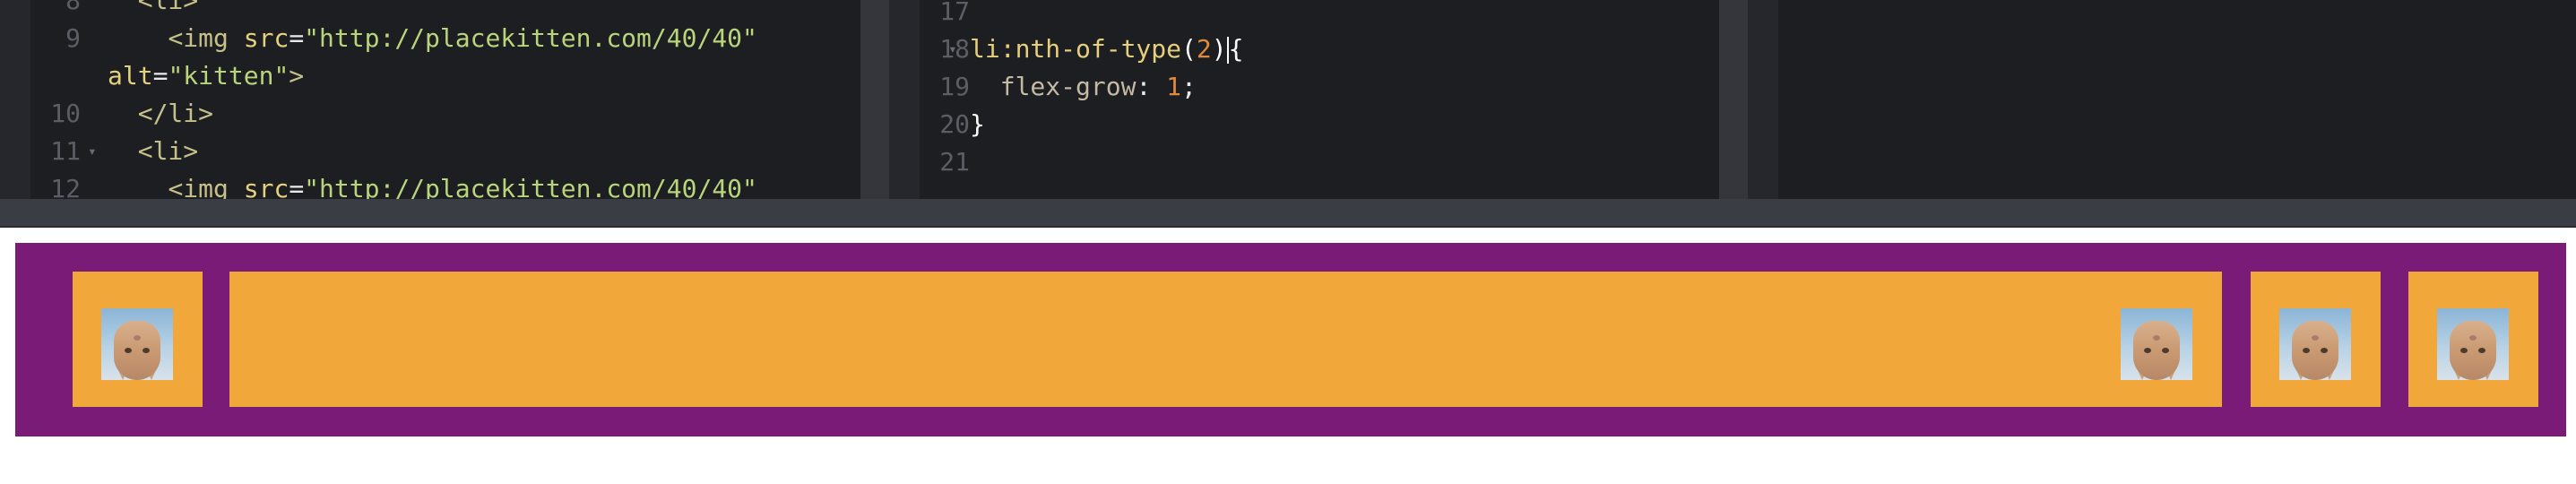  Describe the element at coordinates (1189, 86) in the screenshot. I see `code-token: ;` at that location.